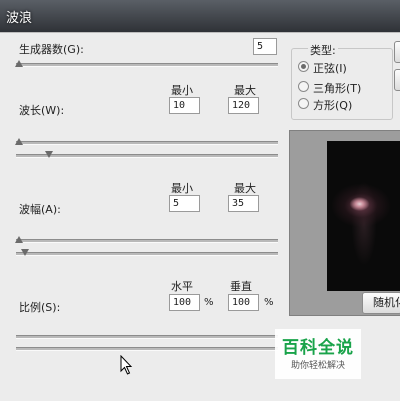 This screenshot has width=400, height=401. What do you see at coordinates (363, 216) in the screenshot?
I see `preview-image` at bounding box center [363, 216].